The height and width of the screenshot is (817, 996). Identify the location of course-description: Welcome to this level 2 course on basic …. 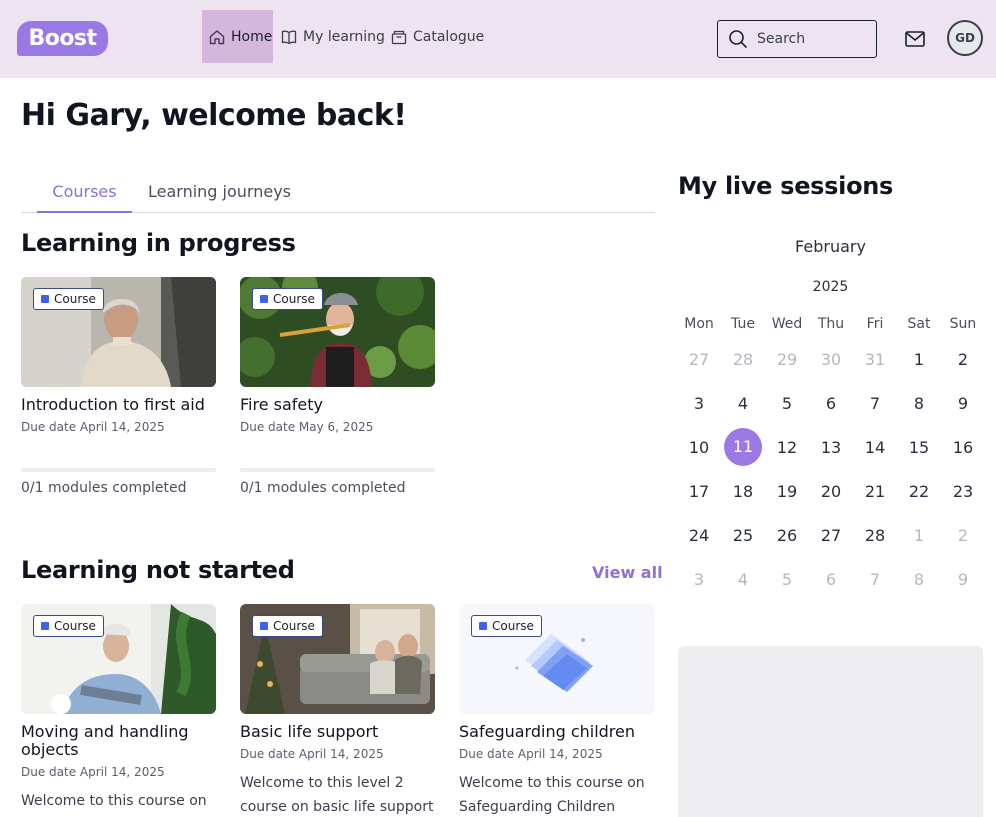
(337, 795).